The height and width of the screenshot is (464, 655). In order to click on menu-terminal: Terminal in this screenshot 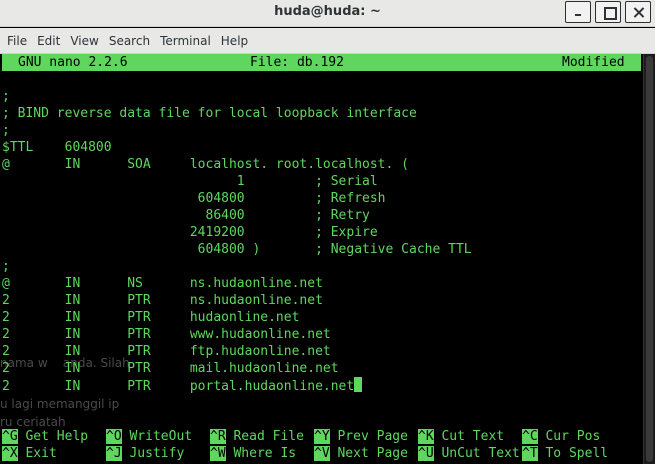, I will do `click(185, 41)`.